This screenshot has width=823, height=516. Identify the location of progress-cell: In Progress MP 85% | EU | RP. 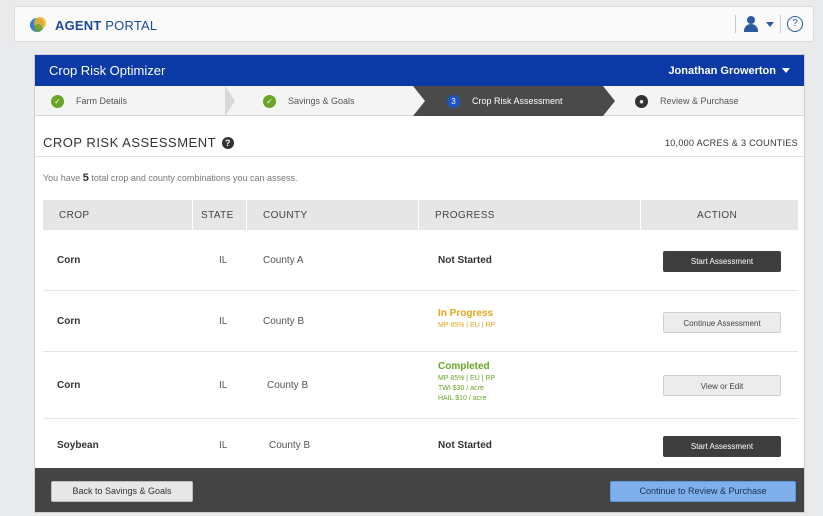
(466, 318).